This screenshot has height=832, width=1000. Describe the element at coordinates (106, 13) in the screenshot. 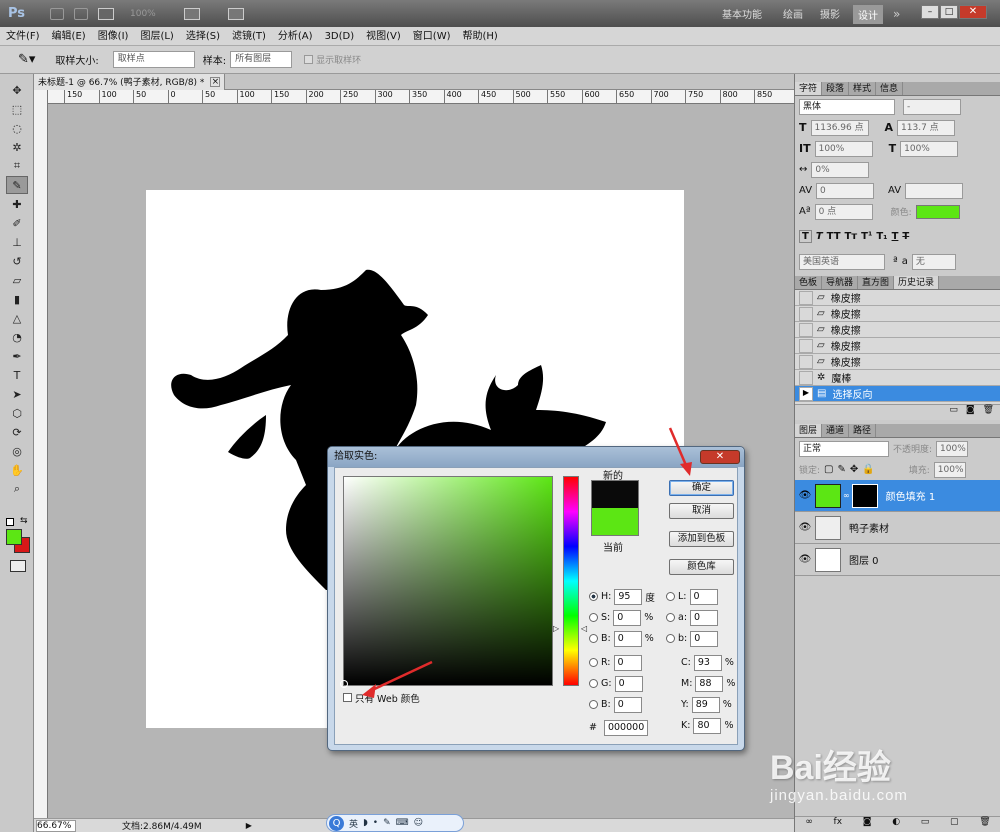

I see `view-extras-icon` at that location.